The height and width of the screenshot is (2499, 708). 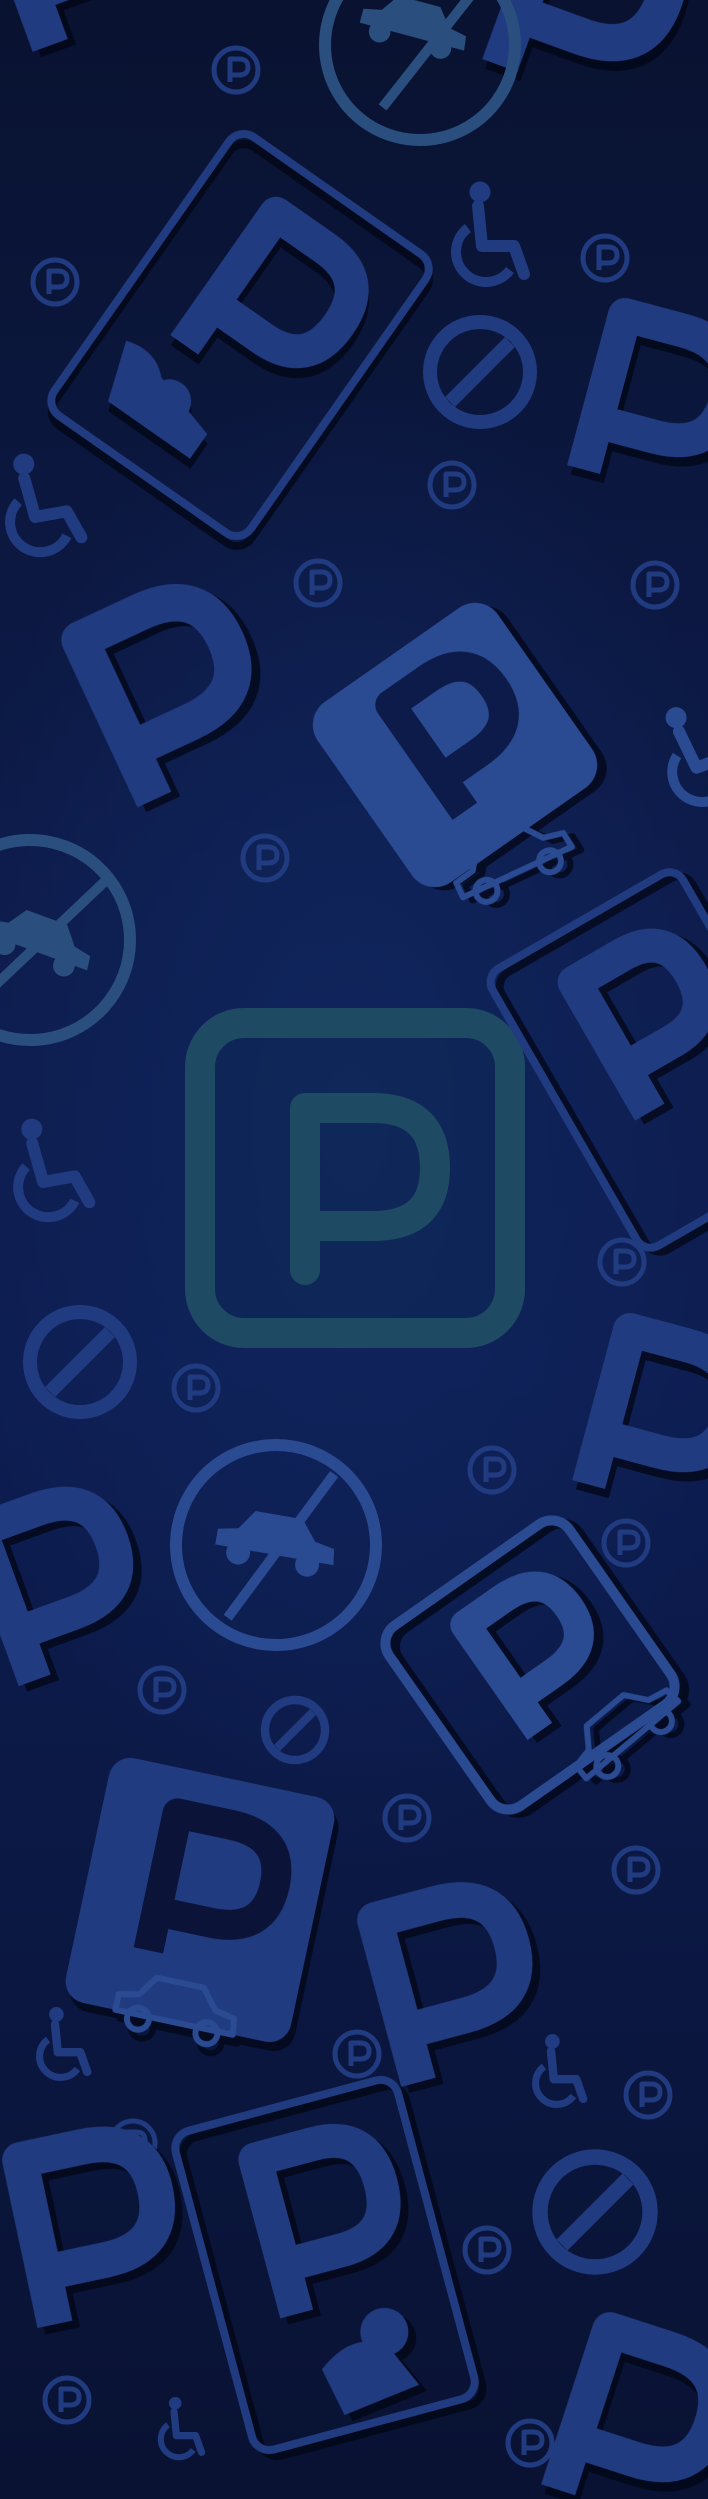 What do you see at coordinates (200, 1909) in the screenshot?
I see `parking-car-square-icon` at bounding box center [200, 1909].